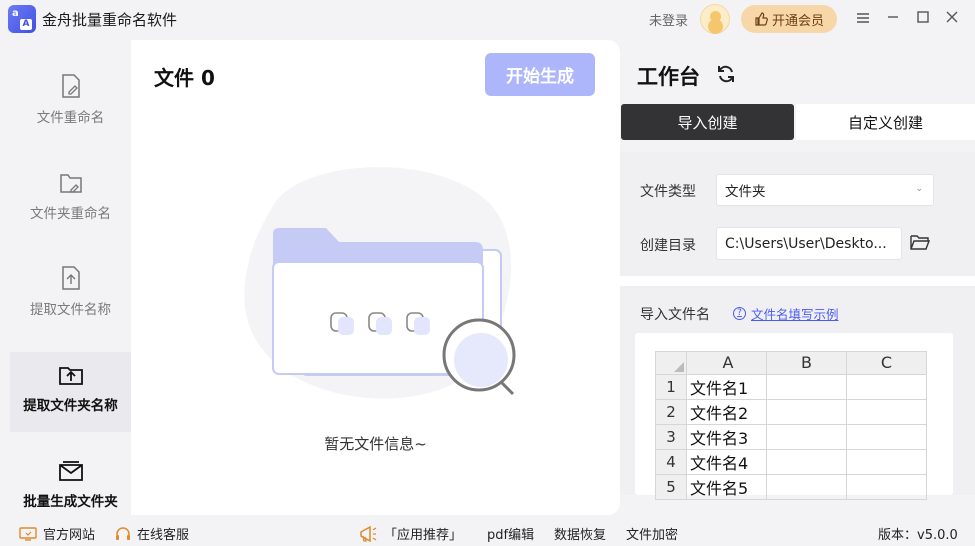  Describe the element at coordinates (761, 19) in the screenshot. I see `thumbs-up-icon` at that location.